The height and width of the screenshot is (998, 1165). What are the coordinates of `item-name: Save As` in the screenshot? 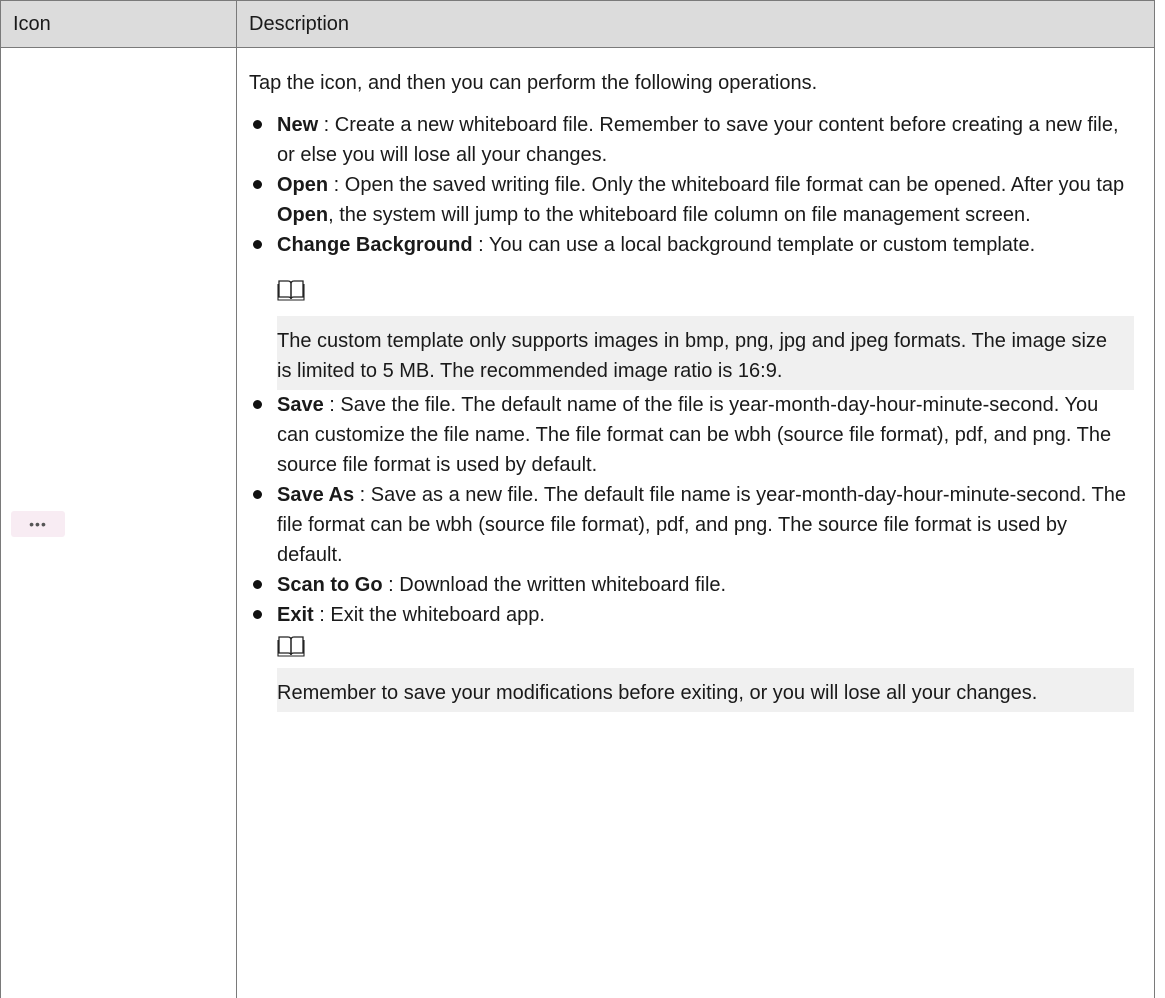 It's located at (316, 495).